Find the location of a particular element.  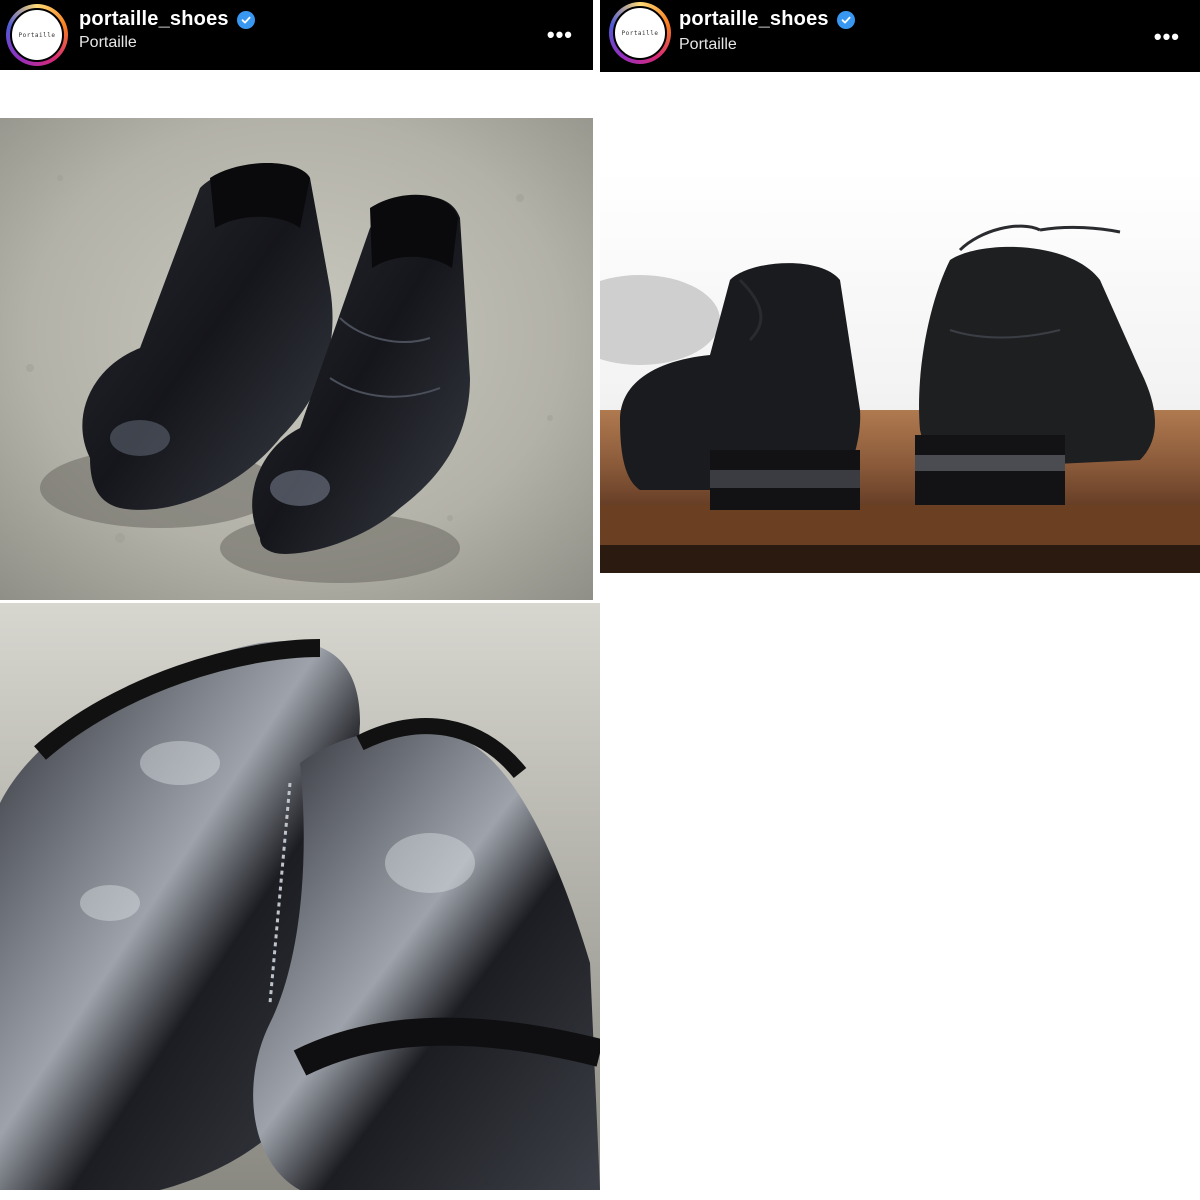

post-header-left: Portaille portaille_shoes Portaille ••• is located at coordinates (296, 35).